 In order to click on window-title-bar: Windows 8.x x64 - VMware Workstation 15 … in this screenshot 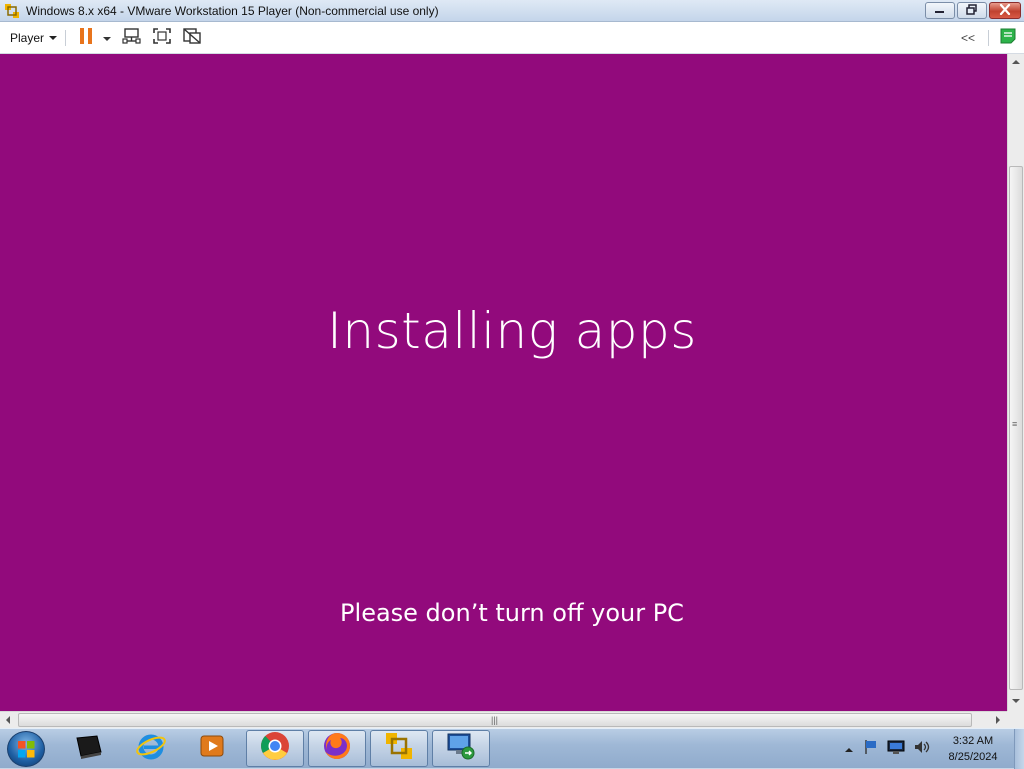, I will do `click(512, 11)`.